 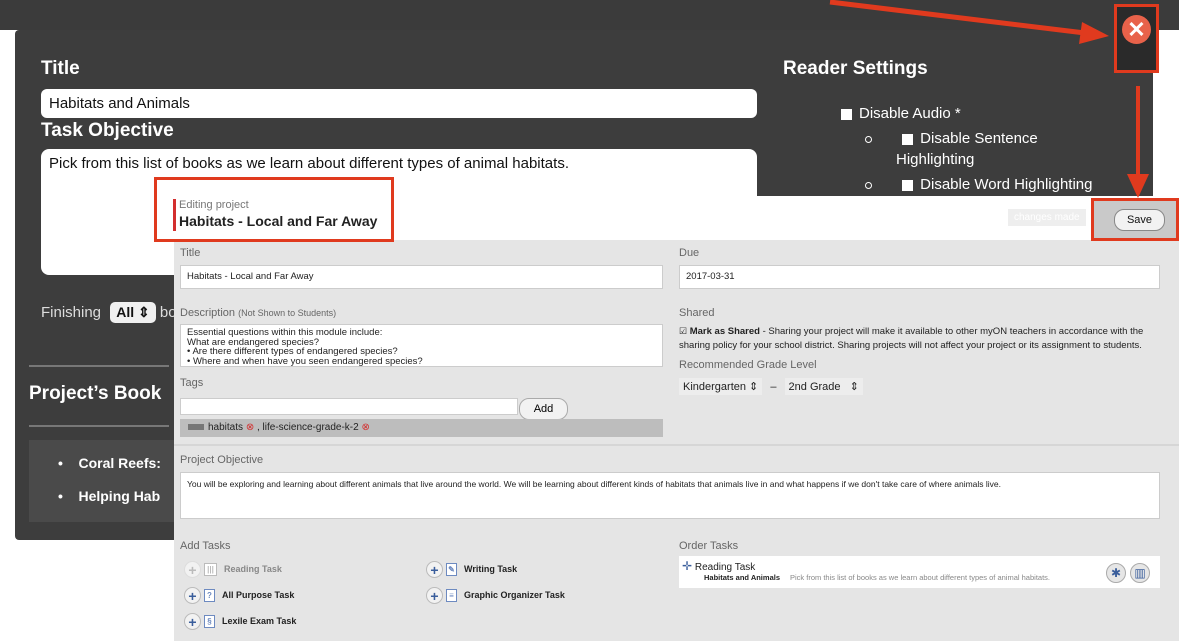 What do you see at coordinates (957, 18) in the screenshot?
I see `arrow-line` at bounding box center [957, 18].